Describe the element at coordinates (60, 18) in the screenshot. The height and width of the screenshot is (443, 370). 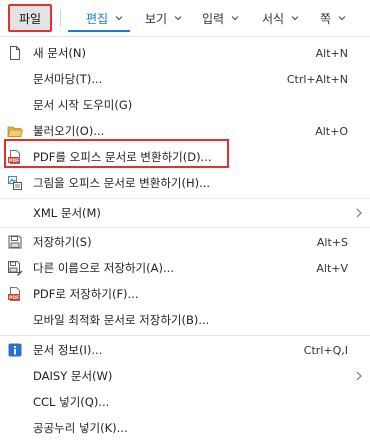
I see `menubar-divider` at that location.